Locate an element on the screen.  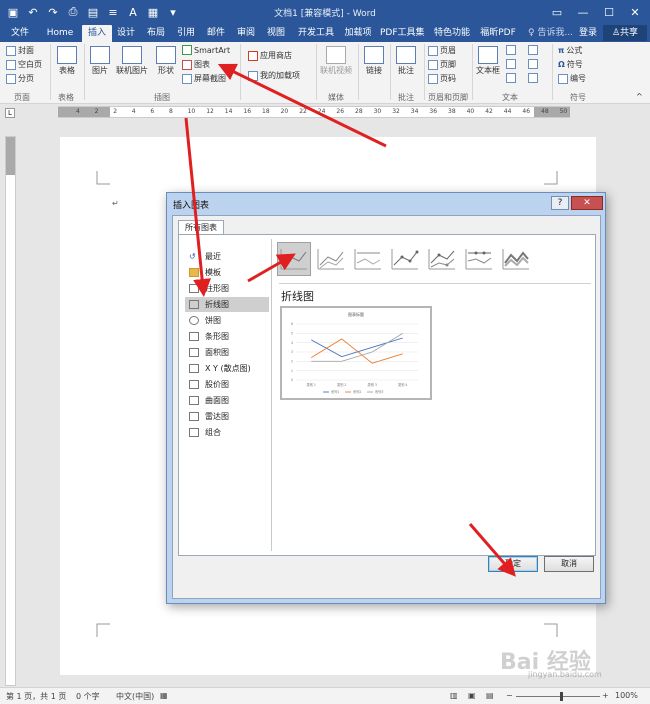
page-number-button: 页码 is located at coordinates (442, 78).